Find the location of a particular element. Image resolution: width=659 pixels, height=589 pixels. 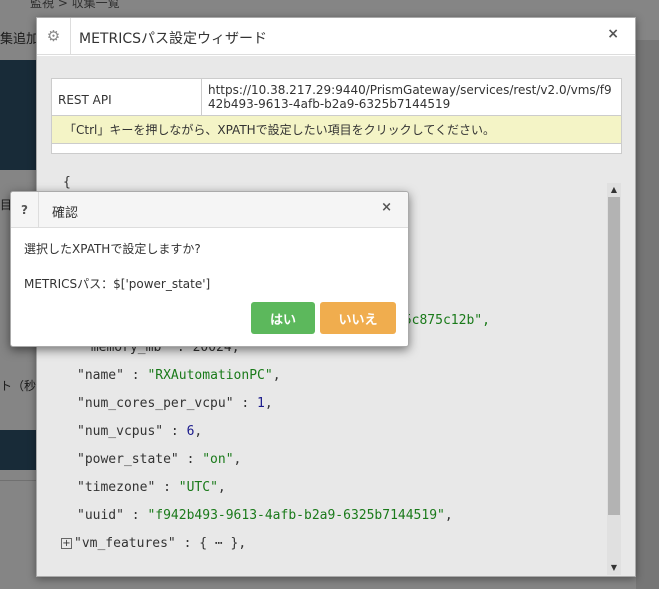

json-value: "RXAutomationPC" is located at coordinates (210, 375).